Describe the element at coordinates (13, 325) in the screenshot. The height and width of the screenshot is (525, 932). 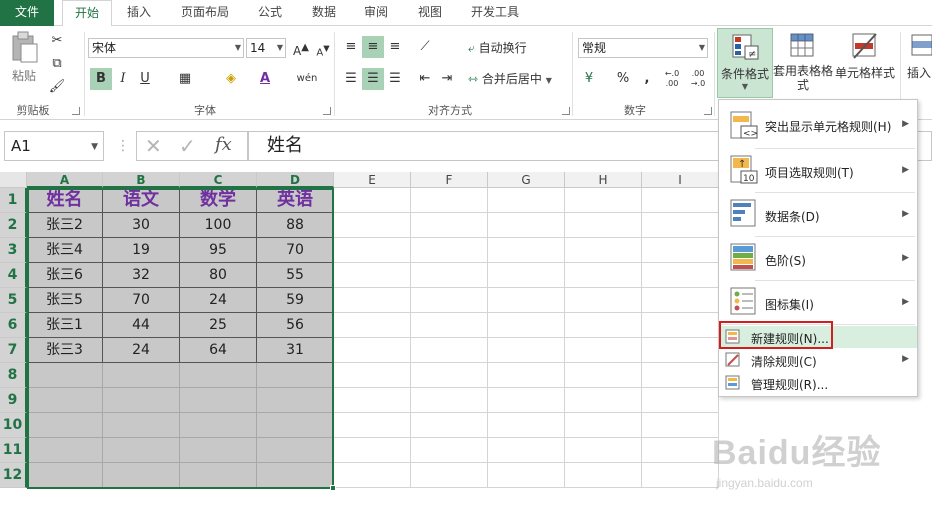
I see `row-header: 6` at that location.